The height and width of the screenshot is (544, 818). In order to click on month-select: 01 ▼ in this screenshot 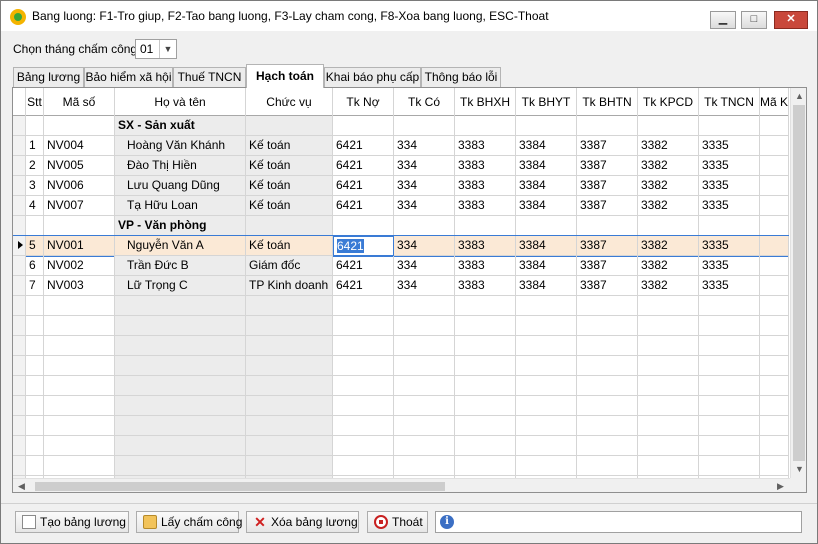, I will do `click(156, 49)`.